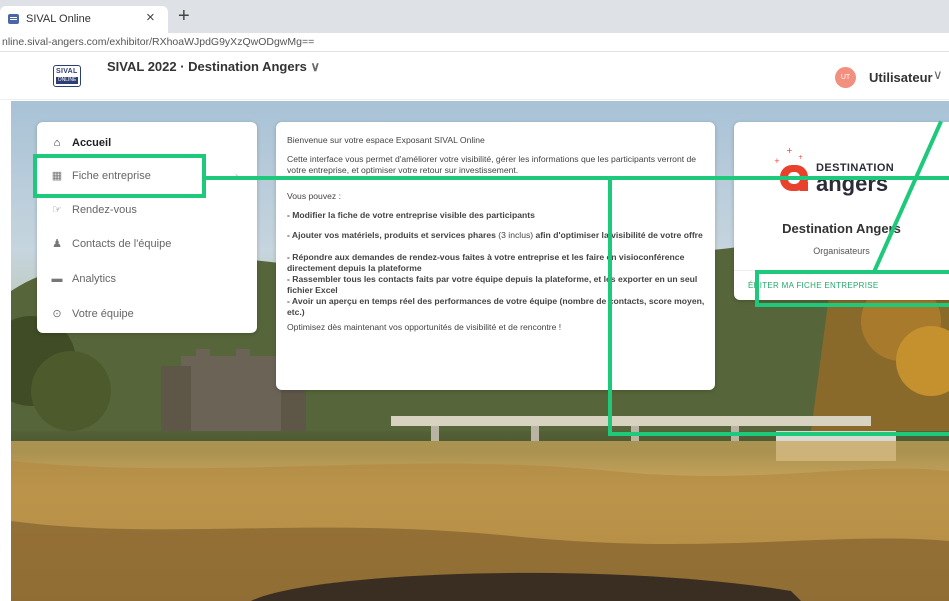  Describe the element at coordinates (184, 16) in the screenshot. I see `new-tab-icon: +` at that location.